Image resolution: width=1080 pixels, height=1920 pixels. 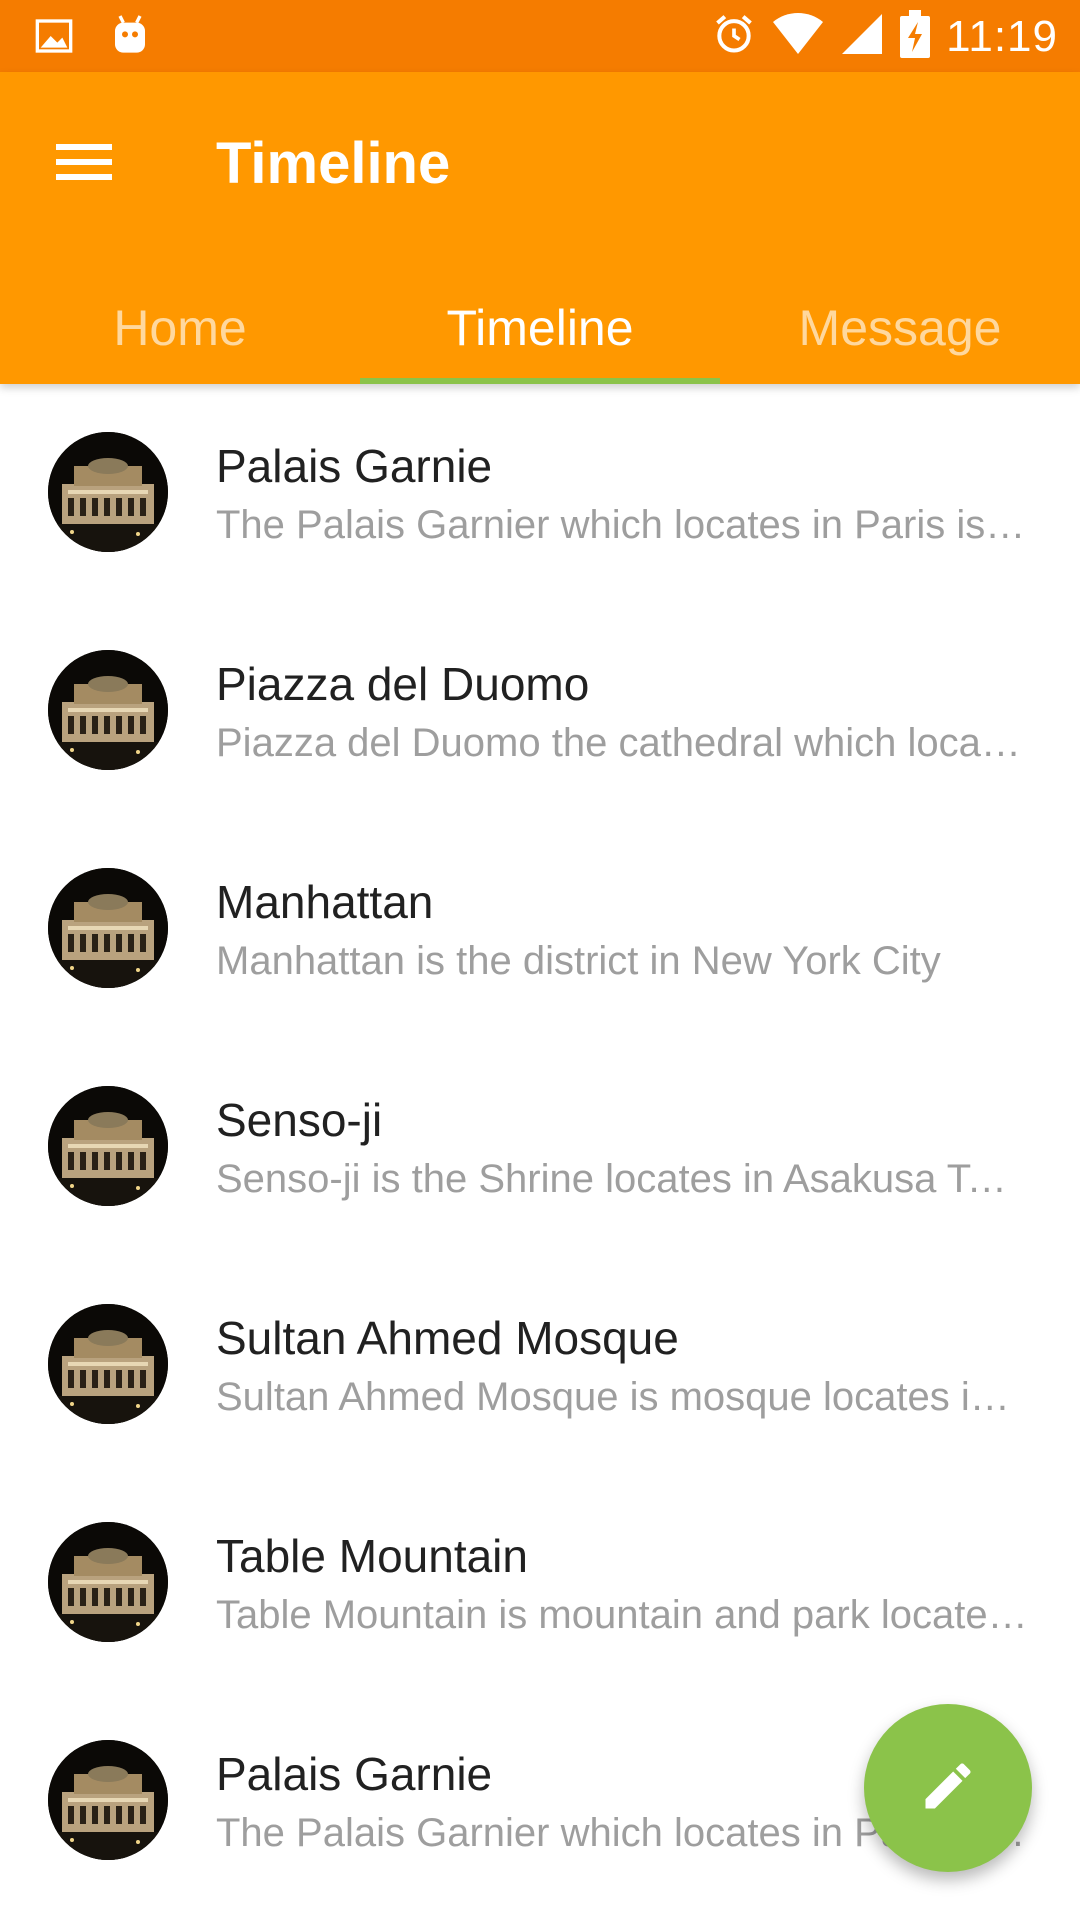 I want to click on compose-button, so click(x=948, y=1788).